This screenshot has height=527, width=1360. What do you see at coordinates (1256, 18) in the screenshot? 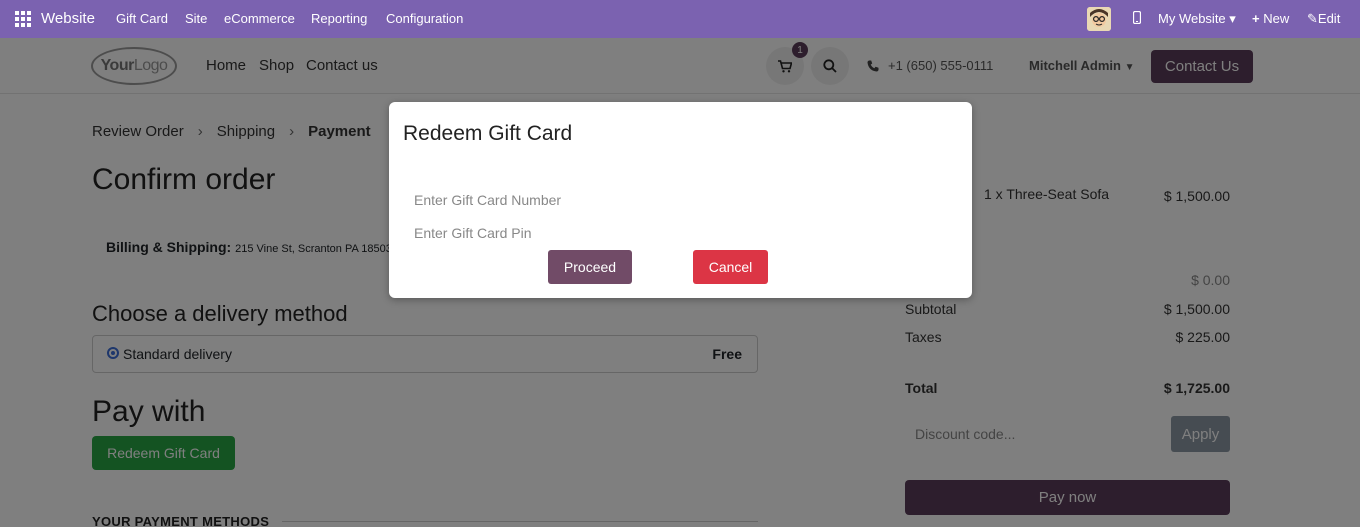
I see `plus-icon: +` at bounding box center [1256, 18].